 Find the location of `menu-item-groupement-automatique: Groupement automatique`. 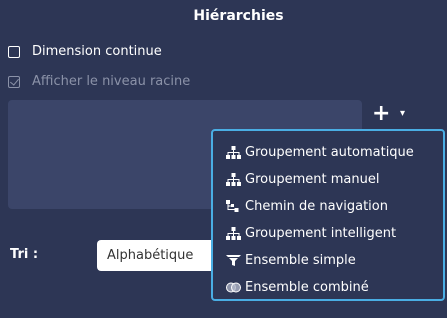

menu-item-groupement-automatique: Groupement automatique is located at coordinates (328, 152).